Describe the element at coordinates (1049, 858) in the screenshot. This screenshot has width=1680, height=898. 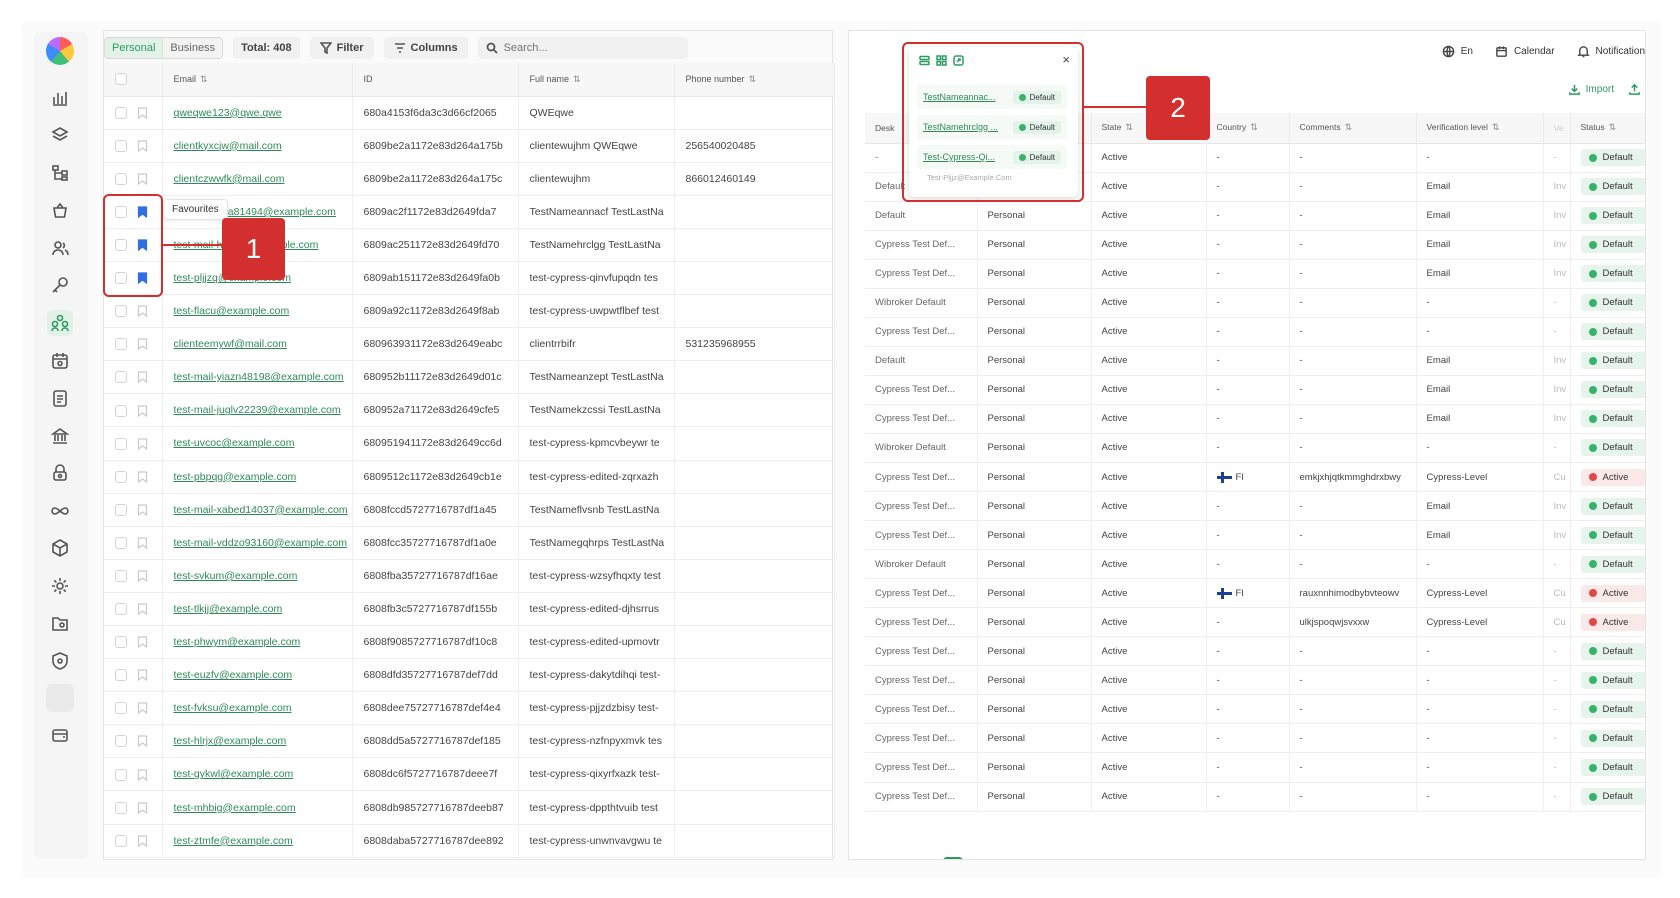
I see `page-5-button: 5` at that location.